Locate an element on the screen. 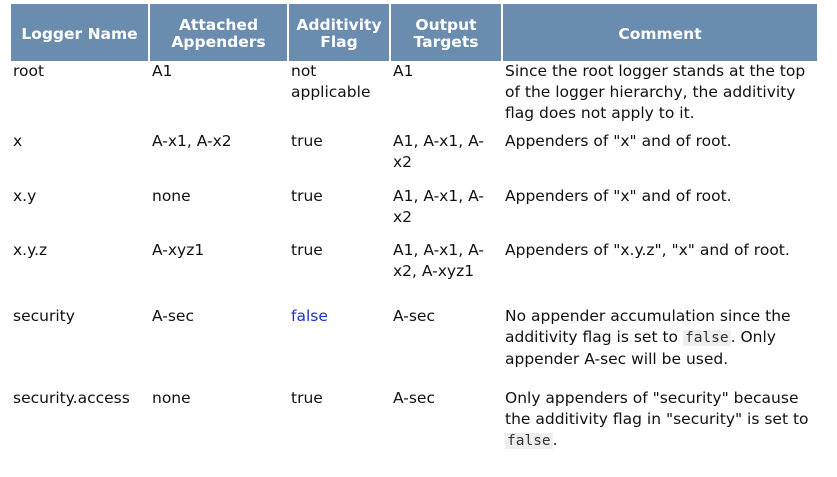 Image resolution: width=837 pixels, height=477 pixels. header-additivity-flag: Additivity Flag is located at coordinates (339, 32).